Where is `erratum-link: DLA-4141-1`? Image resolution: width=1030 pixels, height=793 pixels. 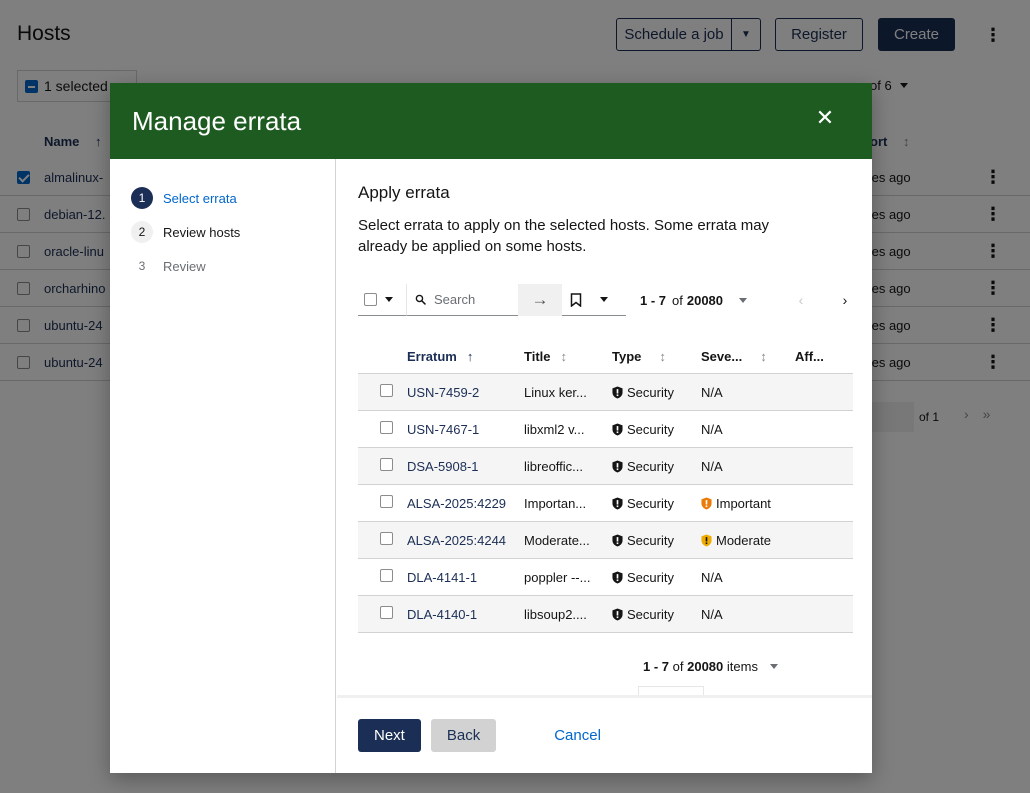
erratum-link: DLA-4141-1 is located at coordinates (465, 577).